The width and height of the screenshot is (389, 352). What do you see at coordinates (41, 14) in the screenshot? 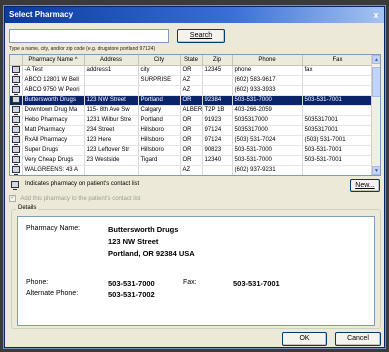
I see `dialog-title: Select Pharmacy` at bounding box center [41, 14].